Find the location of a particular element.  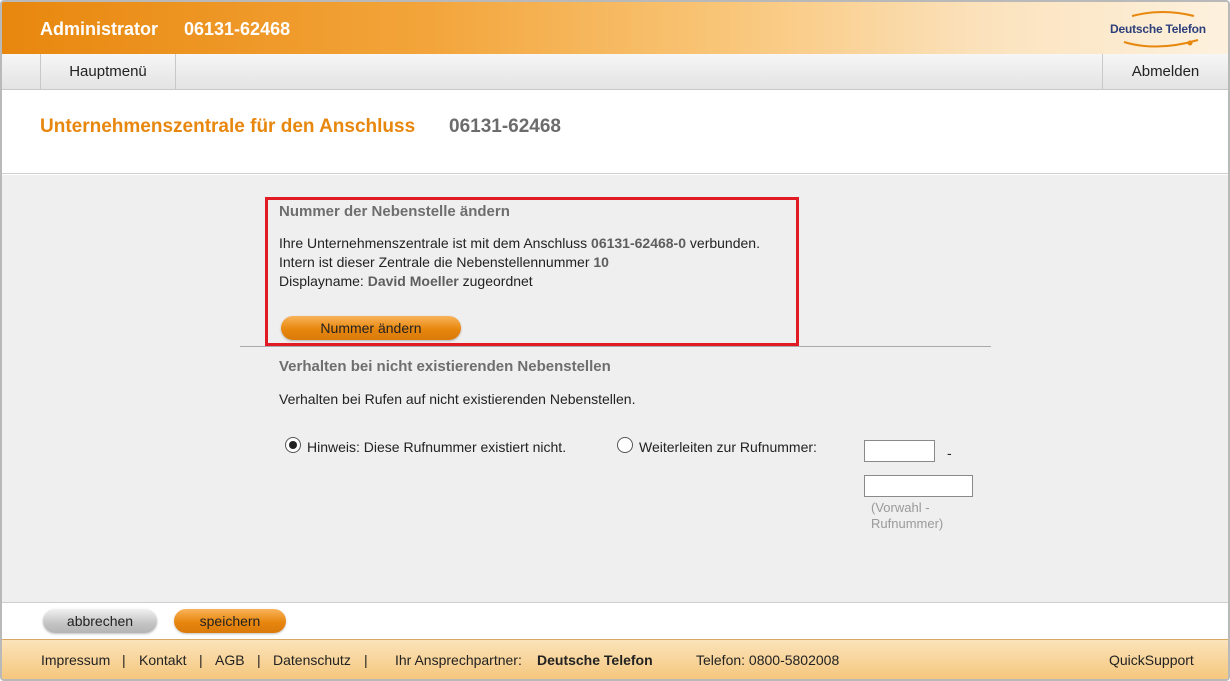

logout-link: Abmelden is located at coordinates (1165, 72).